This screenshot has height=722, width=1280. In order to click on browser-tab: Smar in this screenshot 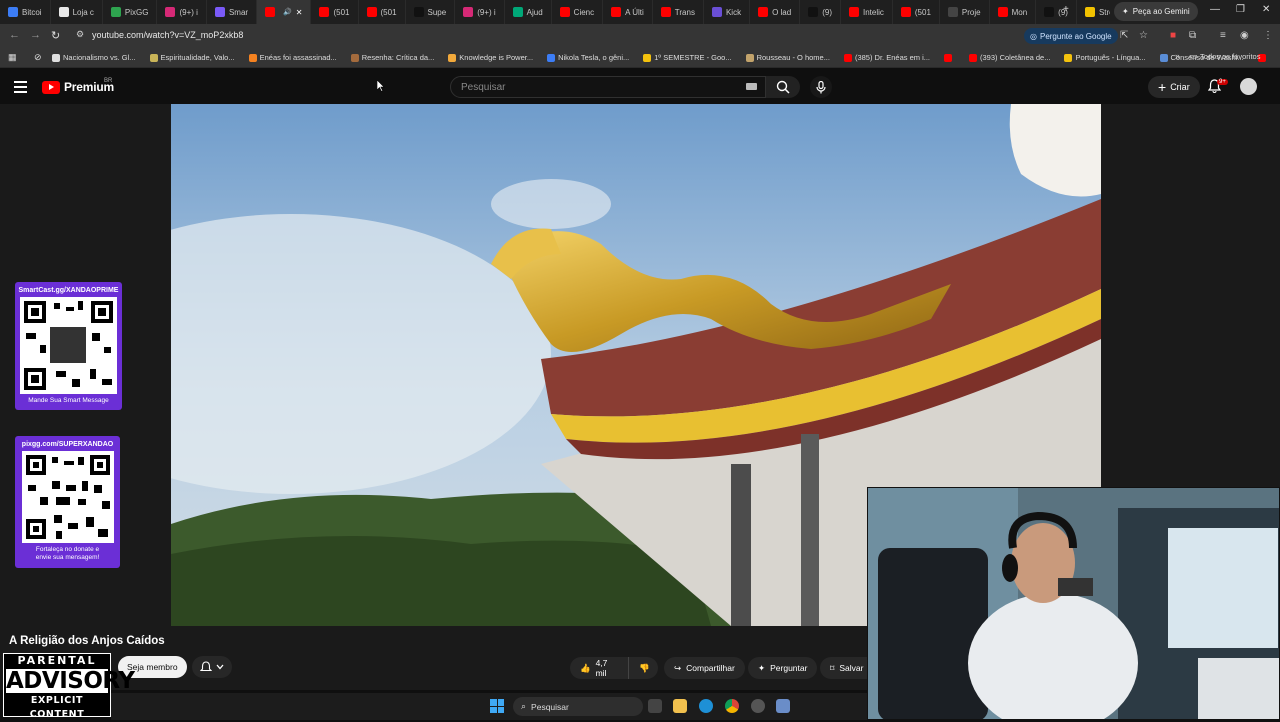, I will do `click(232, 12)`.